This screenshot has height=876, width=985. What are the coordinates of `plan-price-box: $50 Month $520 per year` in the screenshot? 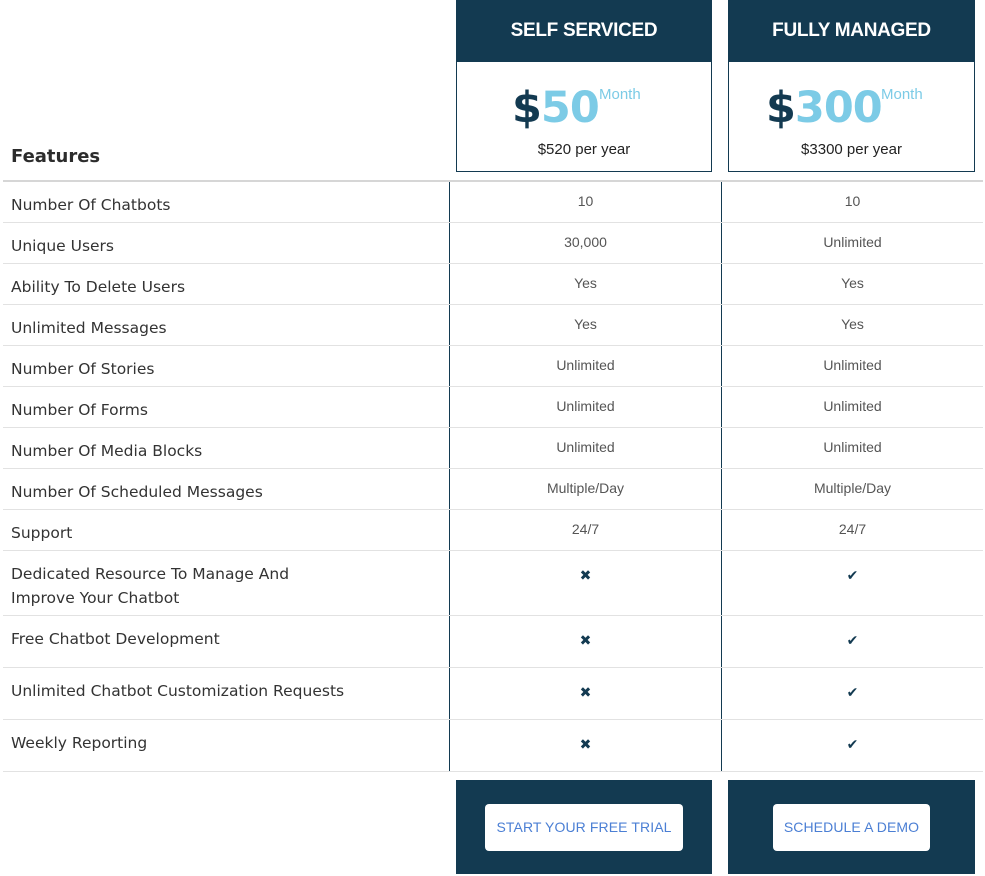 It's located at (584, 117).